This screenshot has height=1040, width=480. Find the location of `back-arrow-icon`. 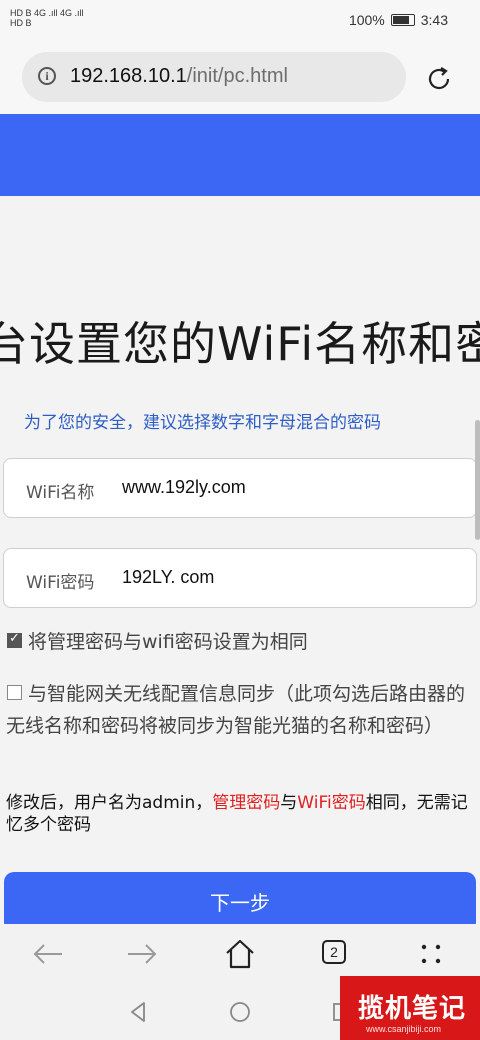

back-arrow-icon is located at coordinates (48, 954).